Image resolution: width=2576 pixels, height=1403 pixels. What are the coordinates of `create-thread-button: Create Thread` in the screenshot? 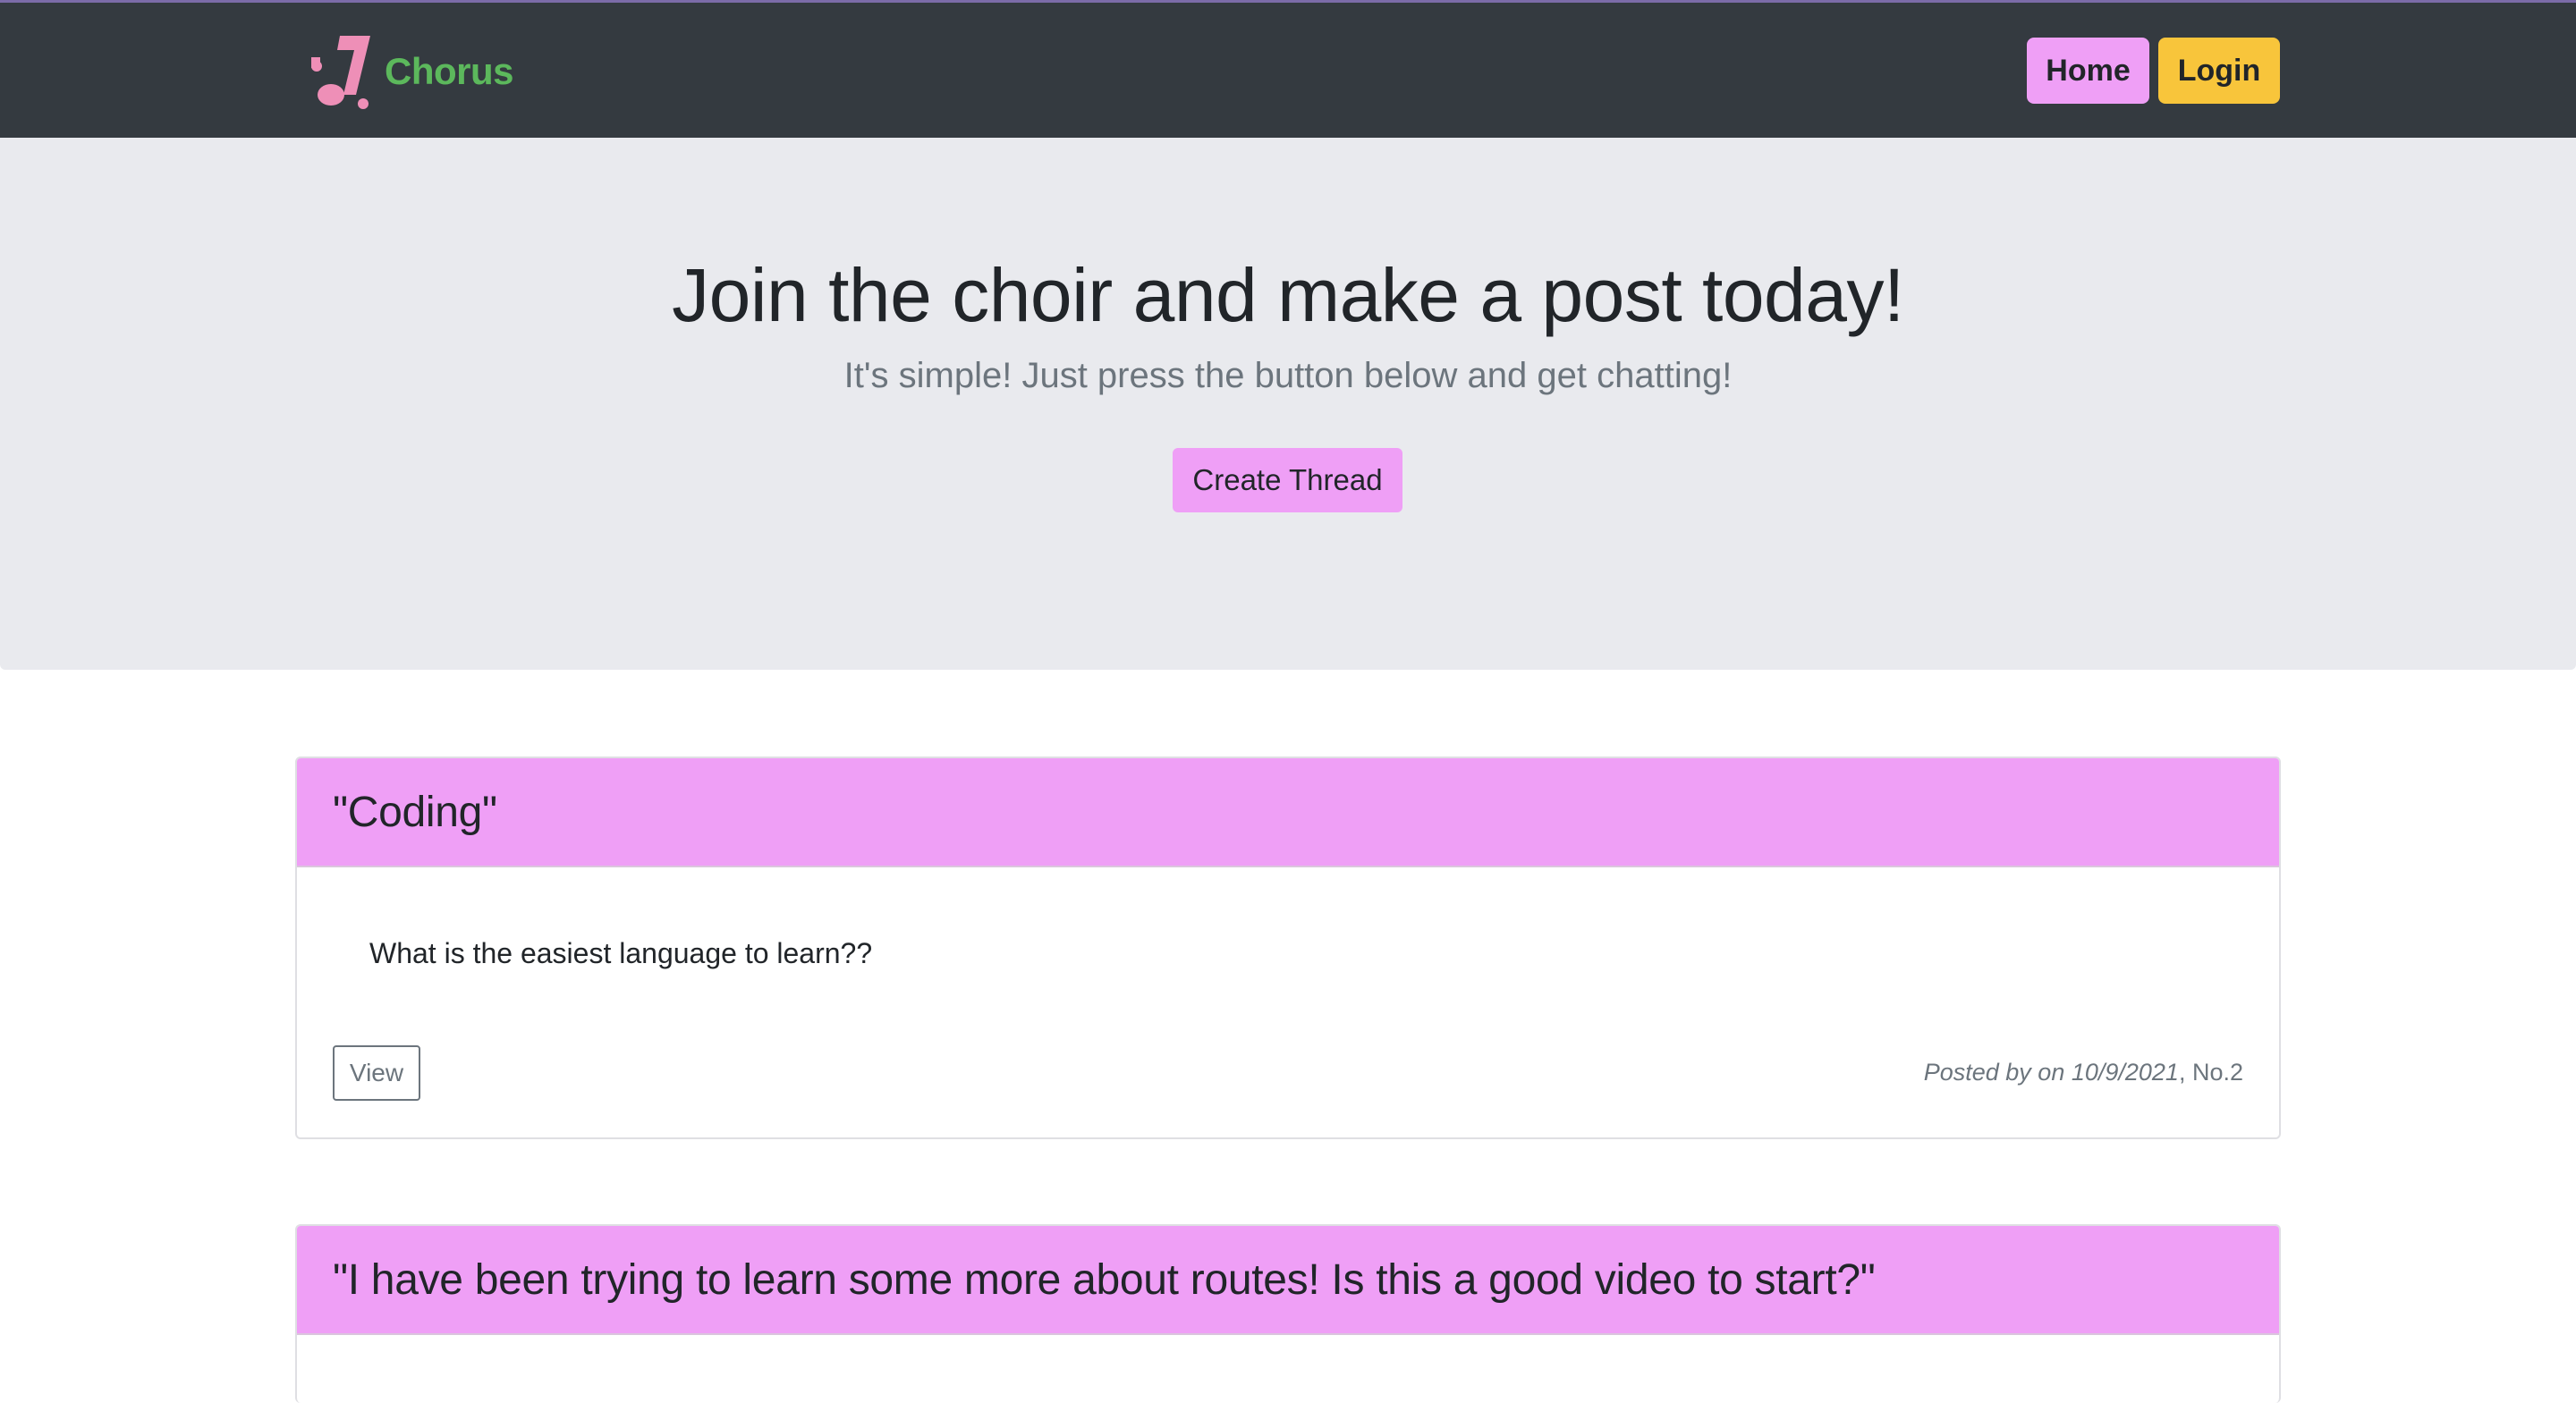 It's located at (1287, 480).